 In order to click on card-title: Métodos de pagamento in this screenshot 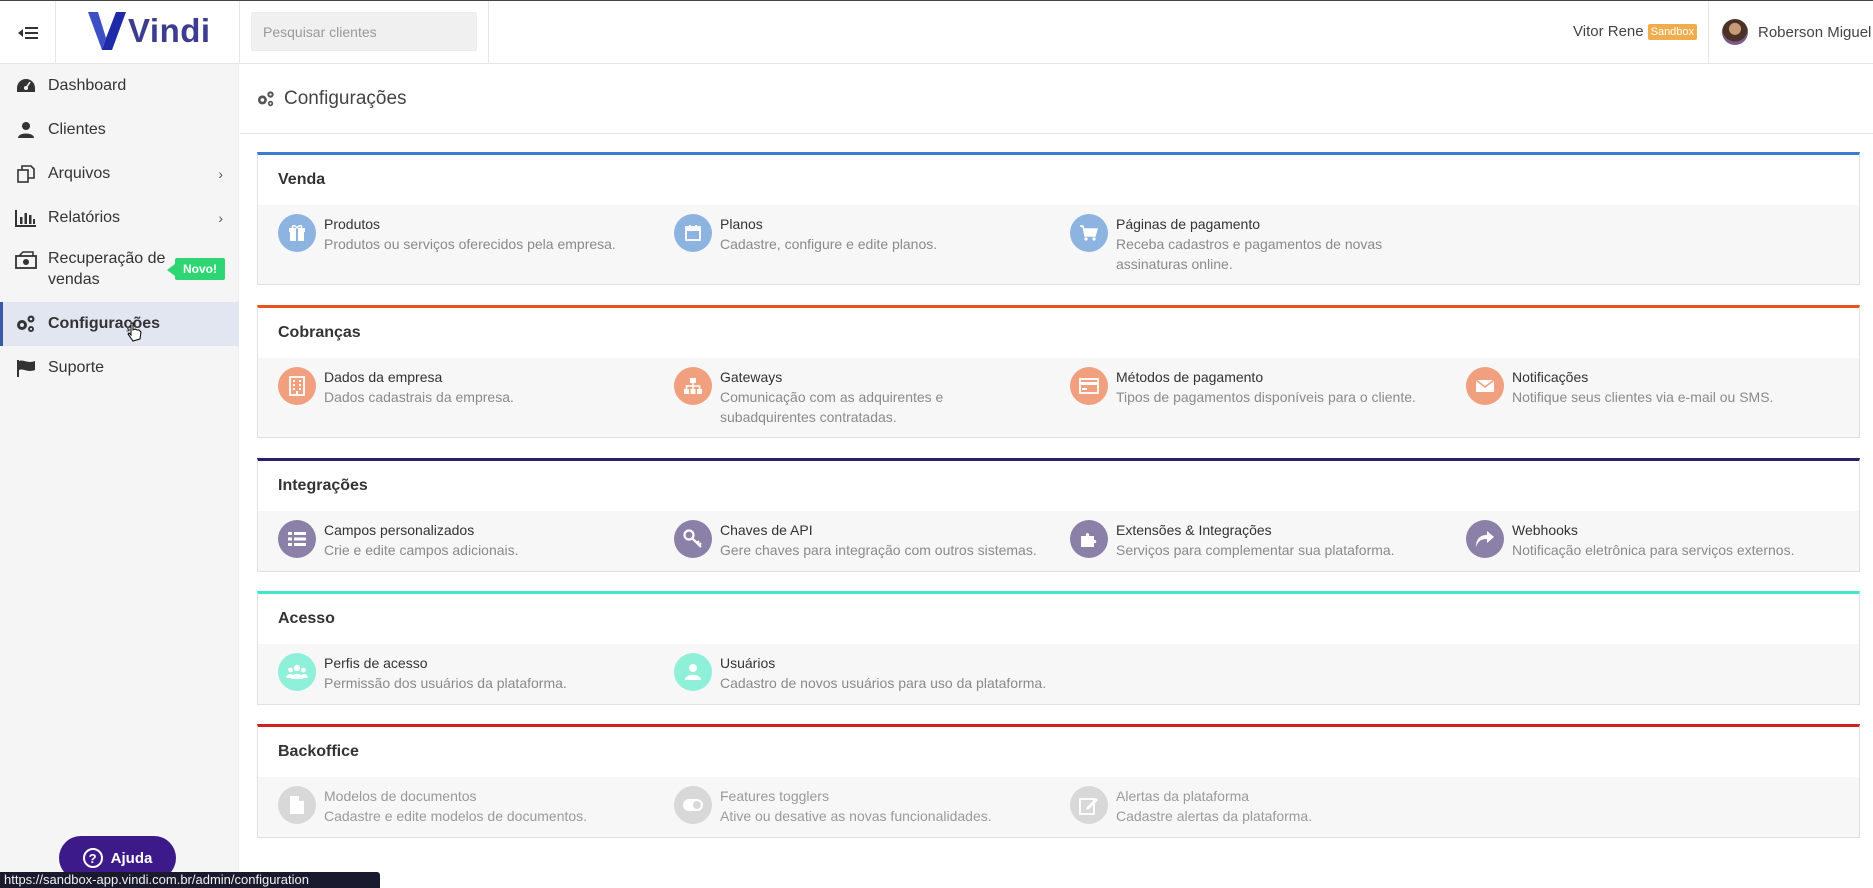, I will do `click(1190, 377)`.